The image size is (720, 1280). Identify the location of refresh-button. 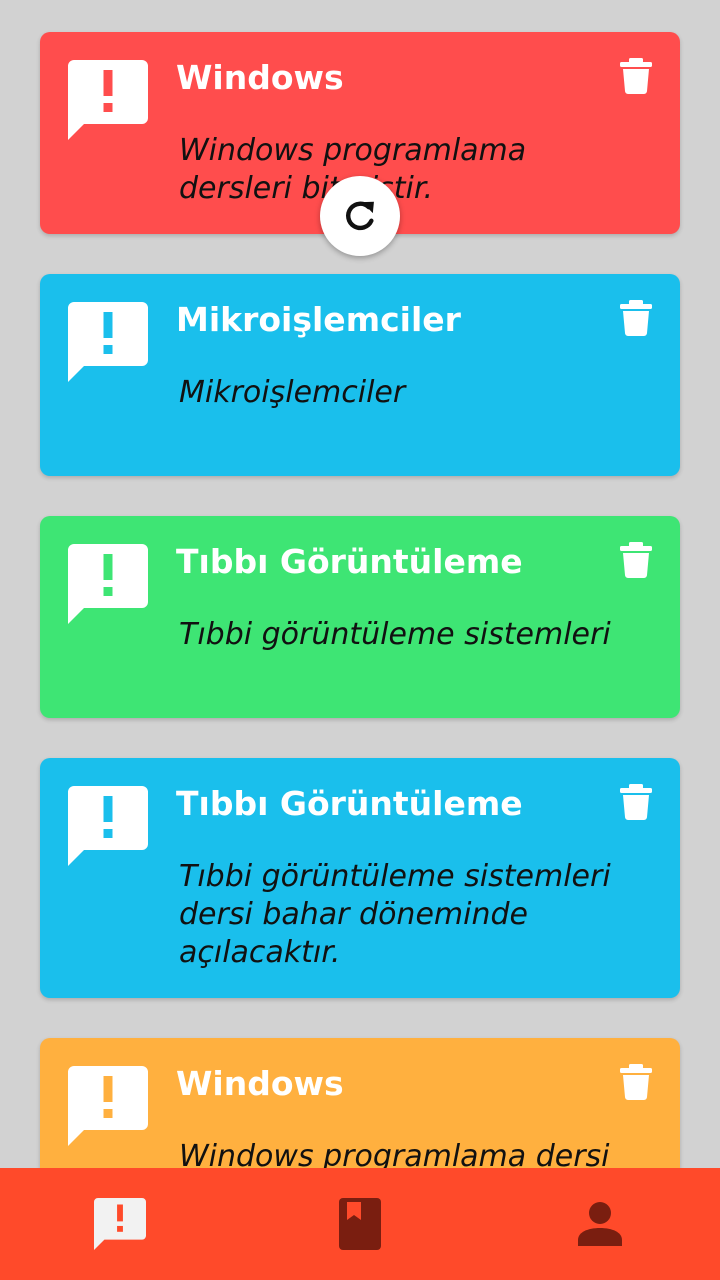
(360, 216).